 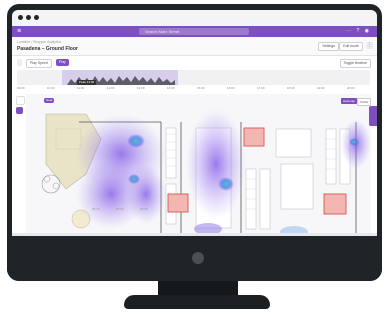 I want to click on timeline-tick-label: 10:00, so click(x=51, y=88).